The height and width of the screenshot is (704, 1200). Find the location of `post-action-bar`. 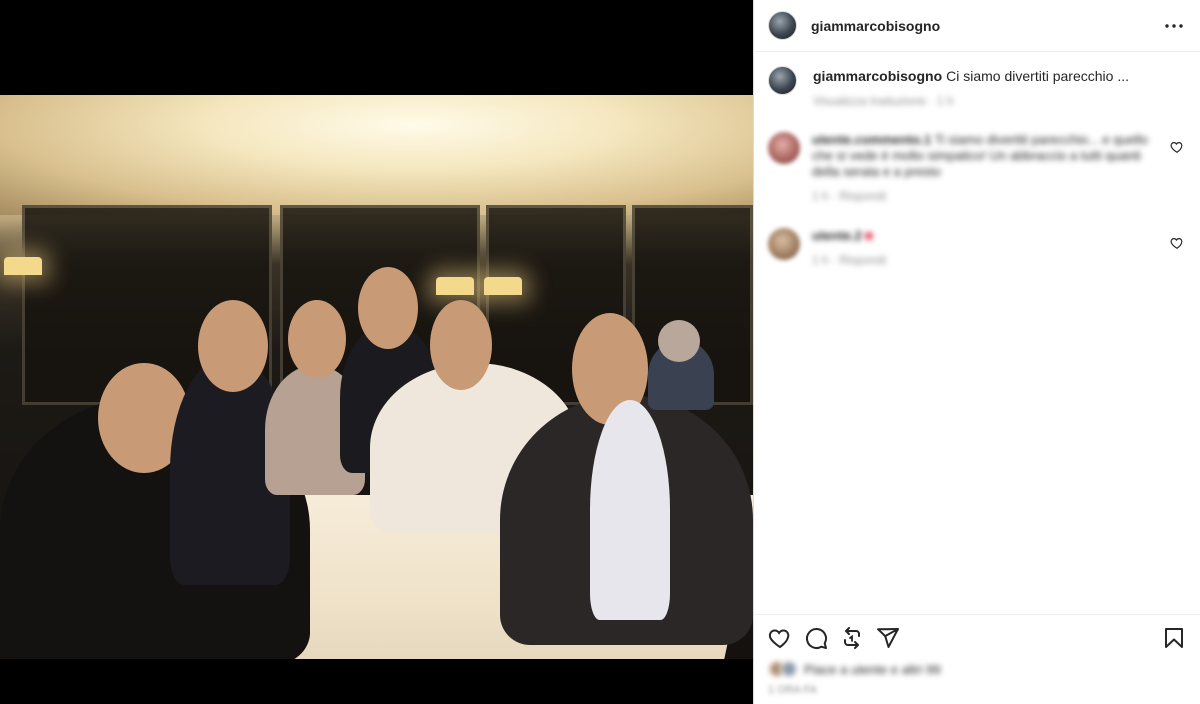

post-action-bar is located at coordinates (977, 637).